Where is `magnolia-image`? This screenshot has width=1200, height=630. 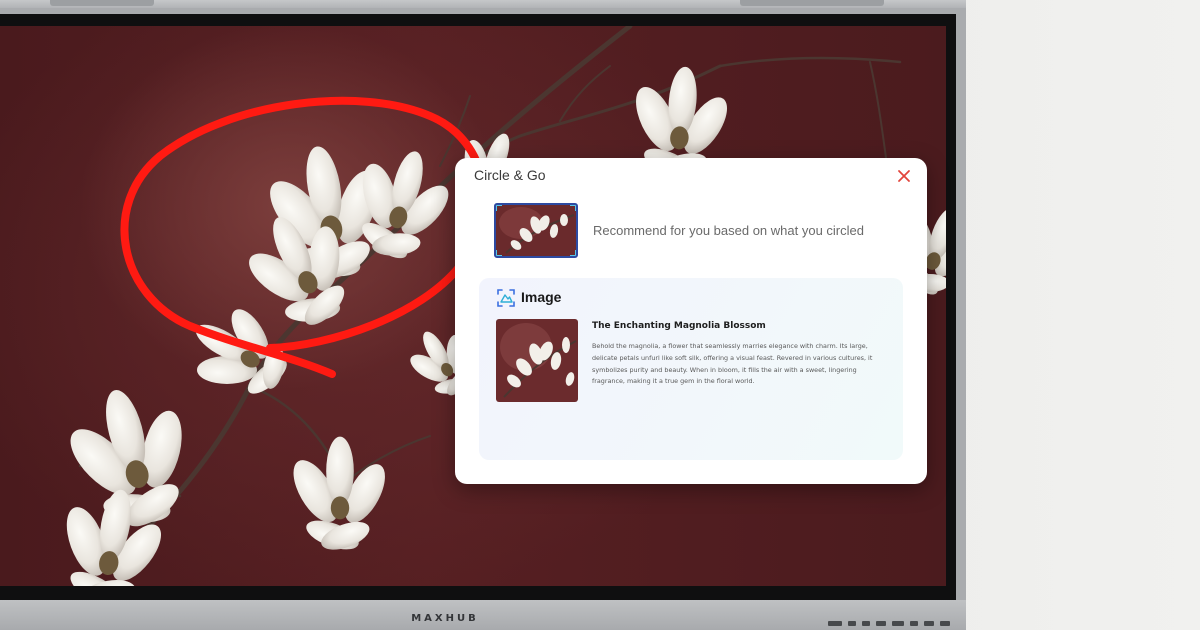 magnolia-image is located at coordinates (537, 360).